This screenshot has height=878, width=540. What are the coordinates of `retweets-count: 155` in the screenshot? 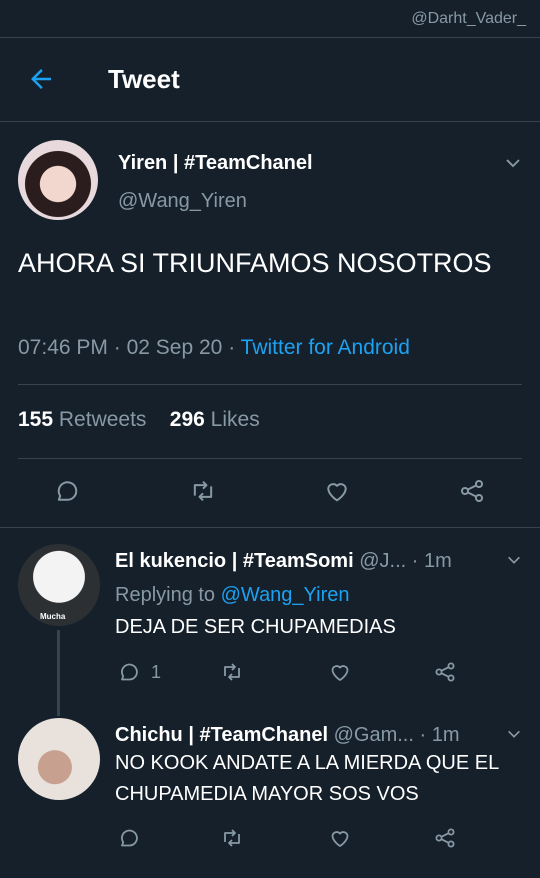 It's located at (35, 419).